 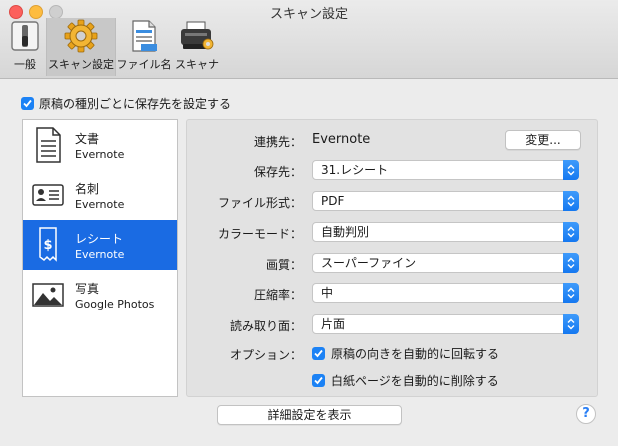 I want to click on toolbar-scanner: スキャナ, so click(x=197, y=47).